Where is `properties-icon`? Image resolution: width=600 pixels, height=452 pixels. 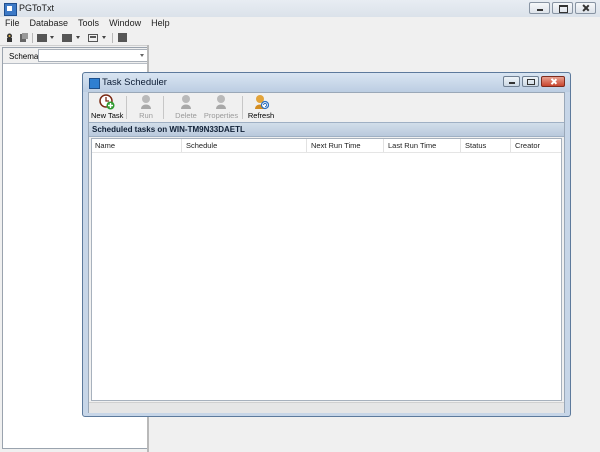
properties-icon is located at coordinates (221, 102).